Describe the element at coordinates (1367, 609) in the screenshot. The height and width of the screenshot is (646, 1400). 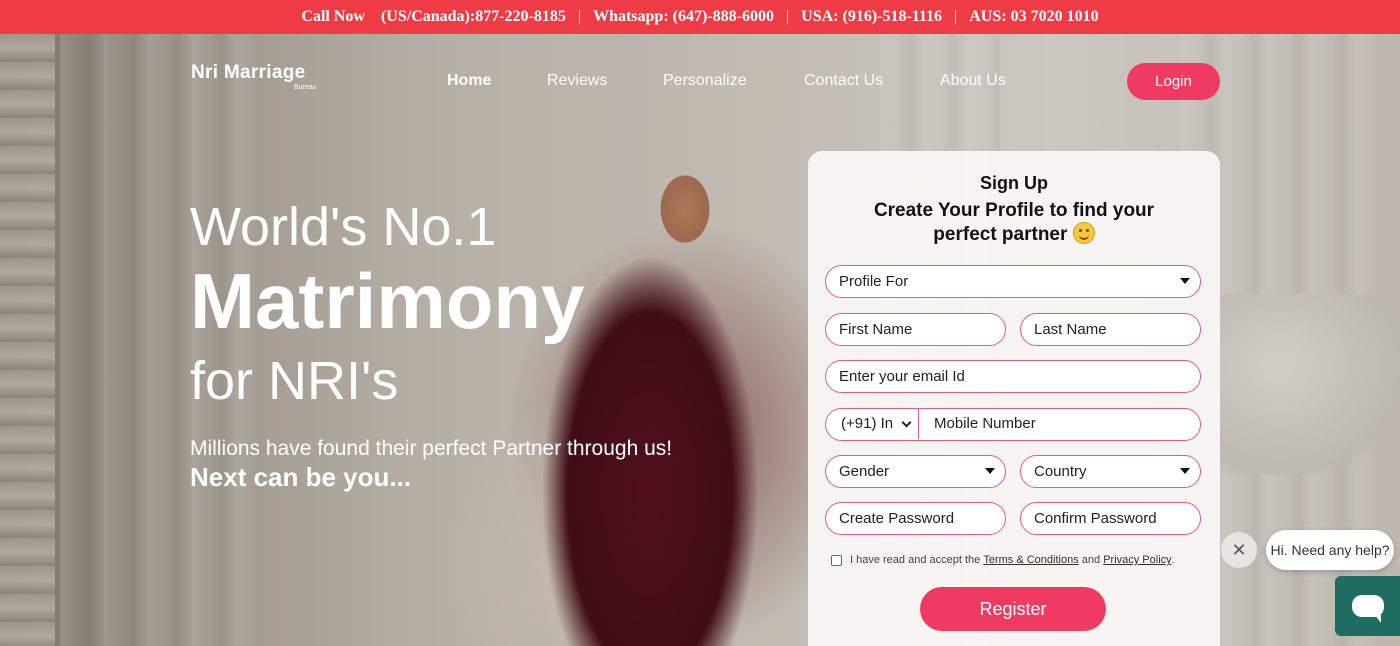
I see `chat-icon` at that location.